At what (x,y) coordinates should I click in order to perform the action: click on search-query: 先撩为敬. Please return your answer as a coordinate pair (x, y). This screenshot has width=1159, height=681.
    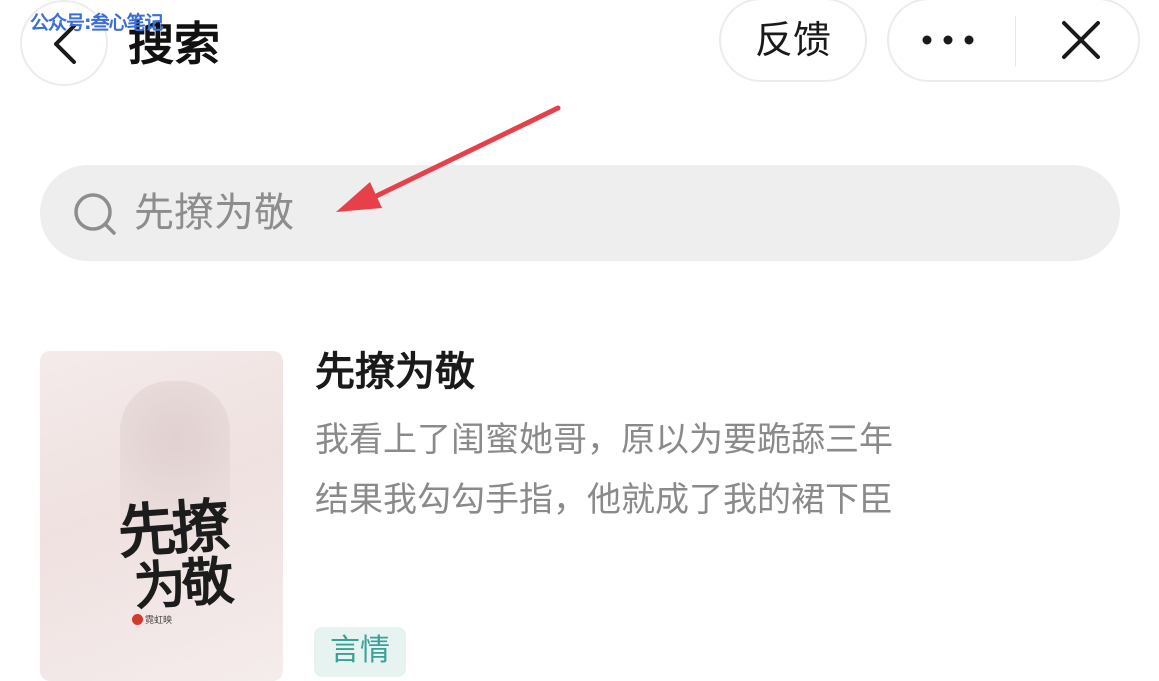
    Looking at the image, I should click on (214, 213).